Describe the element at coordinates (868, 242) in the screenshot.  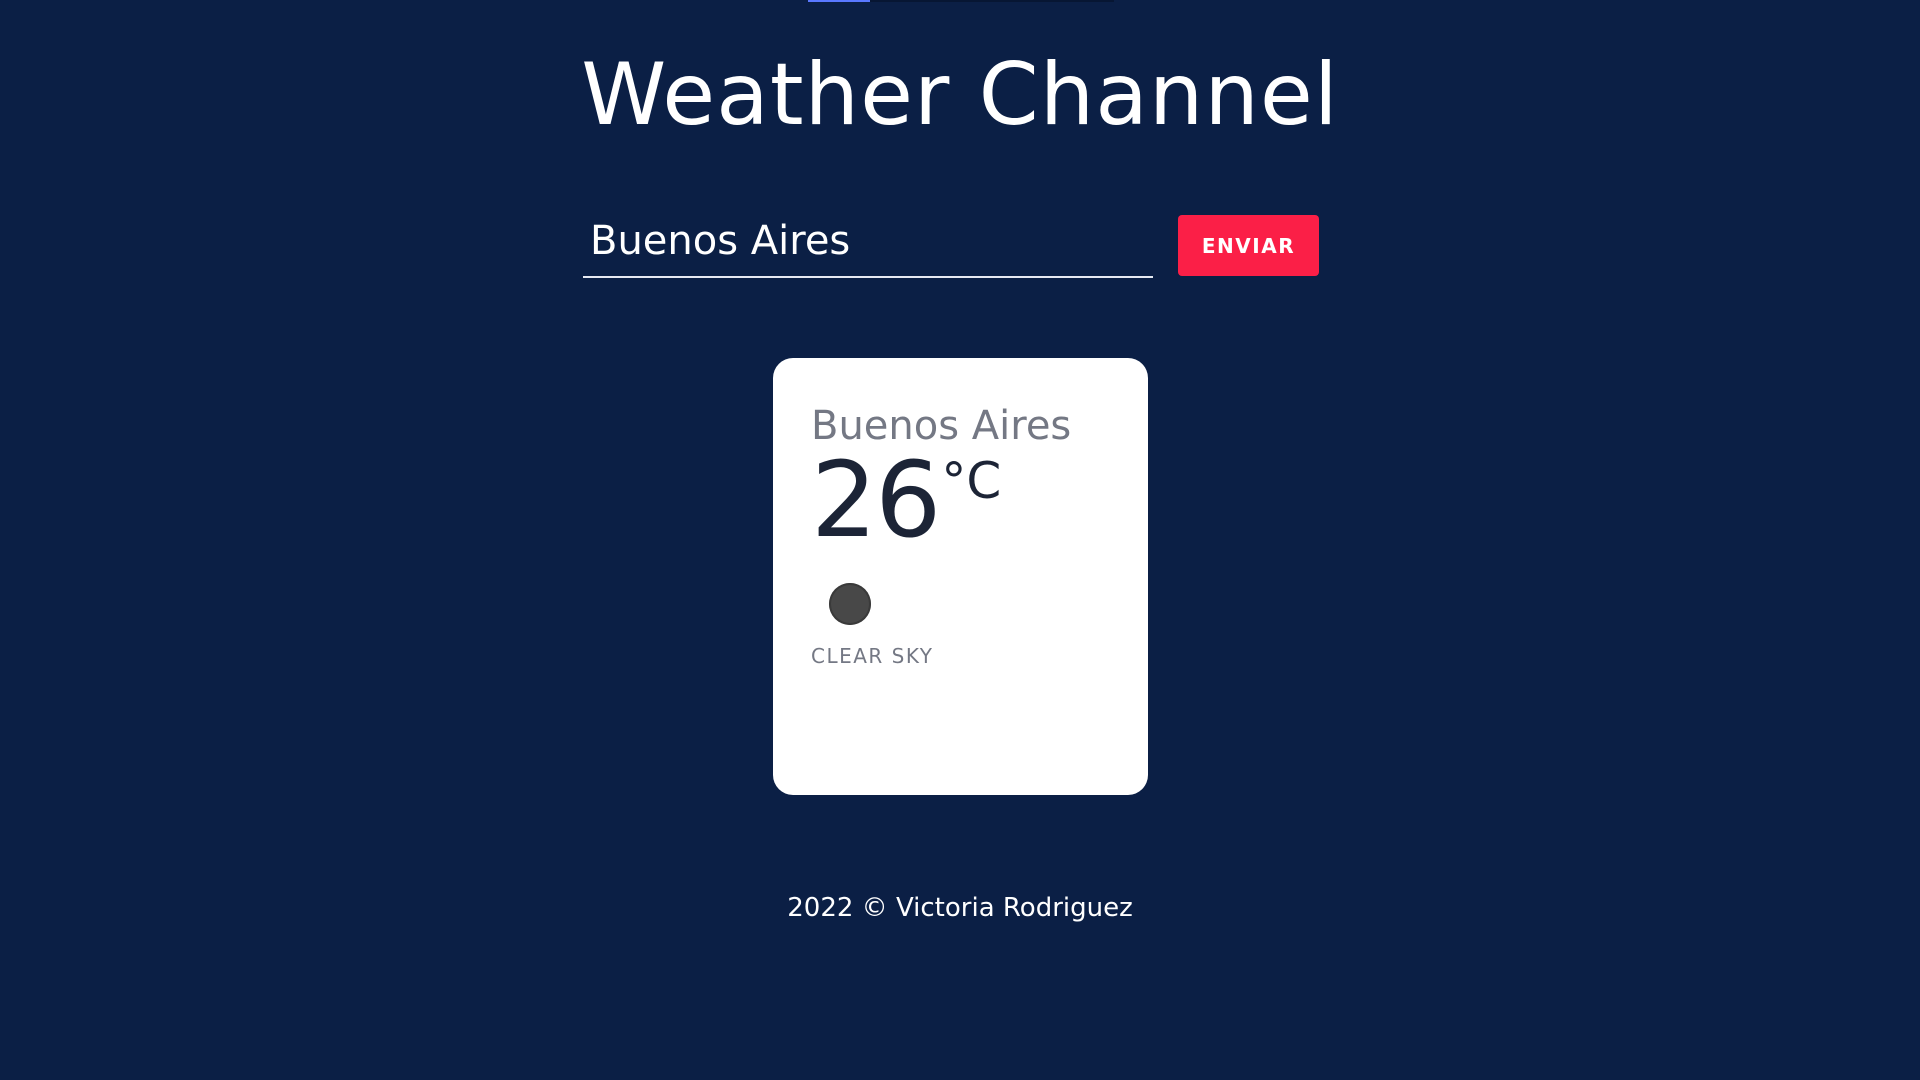
I see `search-input` at that location.